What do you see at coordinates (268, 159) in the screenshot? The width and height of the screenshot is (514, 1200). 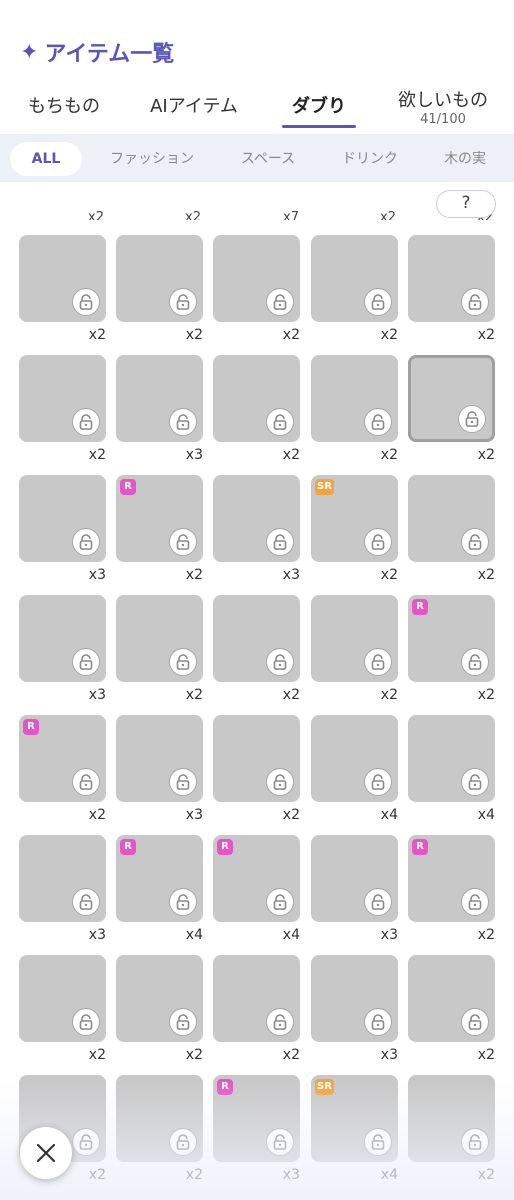 I see `filter-space: スペース` at bounding box center [268, 159].